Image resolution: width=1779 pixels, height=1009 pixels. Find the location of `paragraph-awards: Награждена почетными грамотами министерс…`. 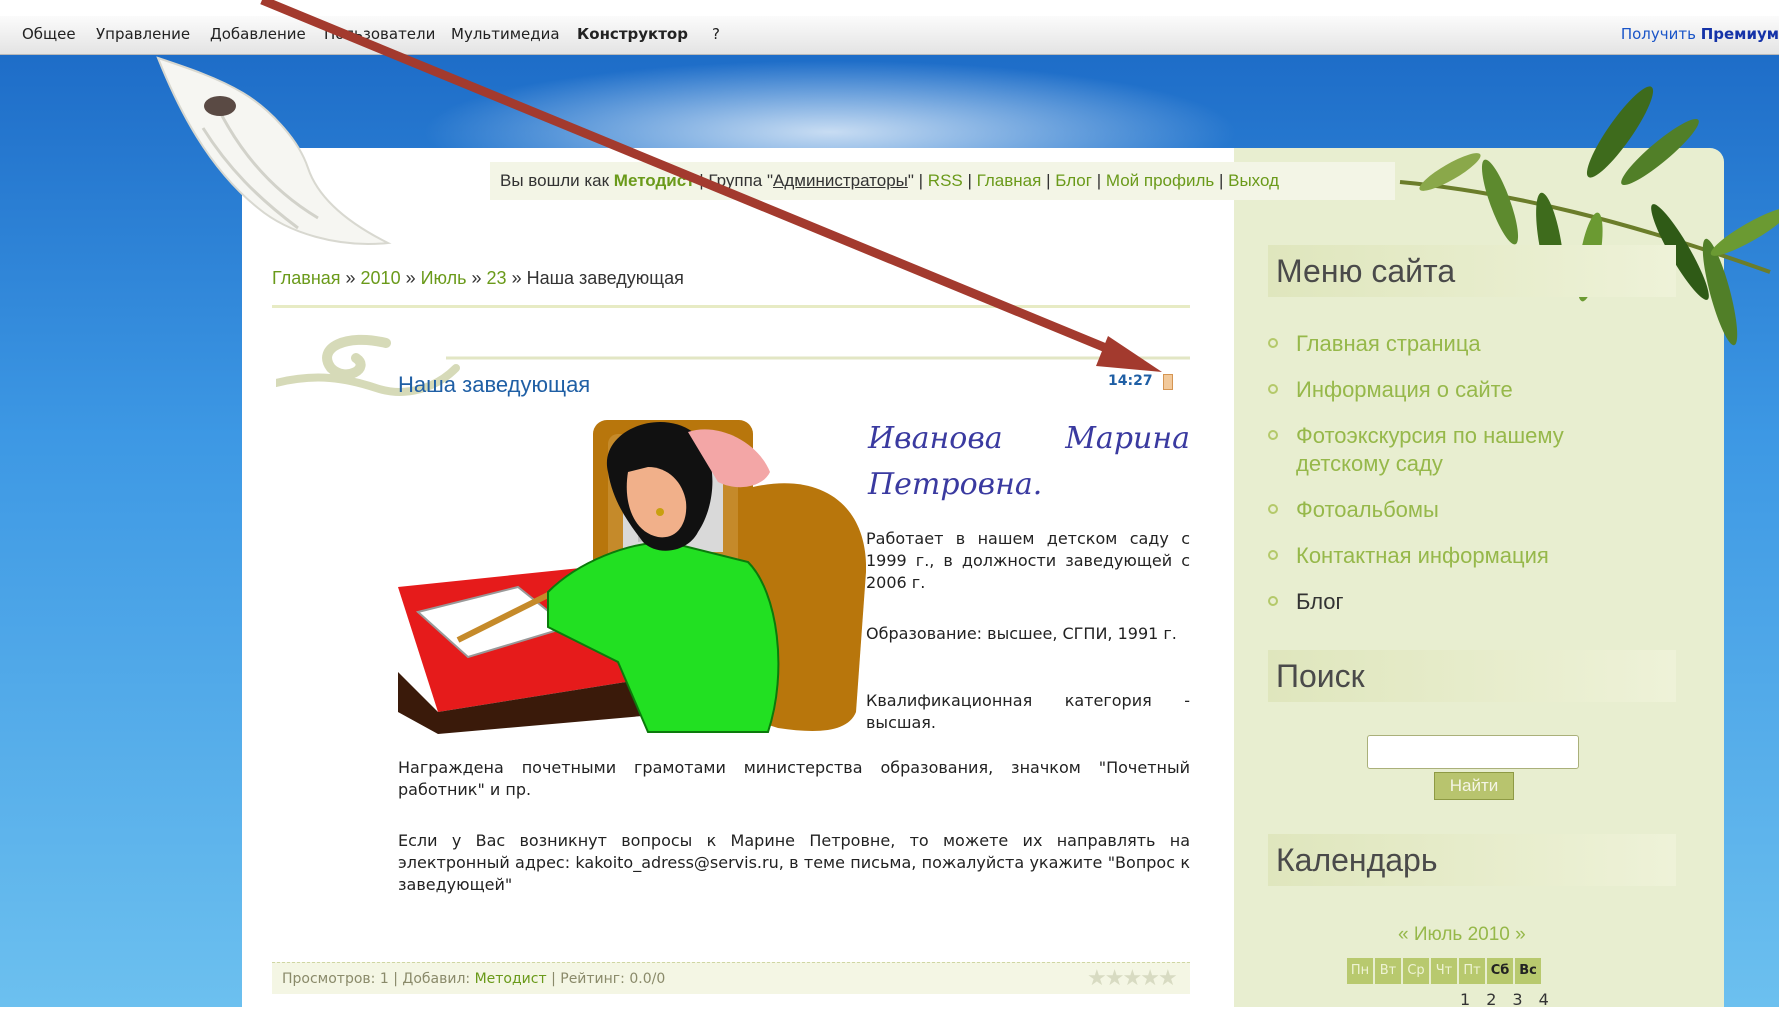

paragraph-awards: Награждена почетными грамотами министерс… is located at coordinates (794, 778).